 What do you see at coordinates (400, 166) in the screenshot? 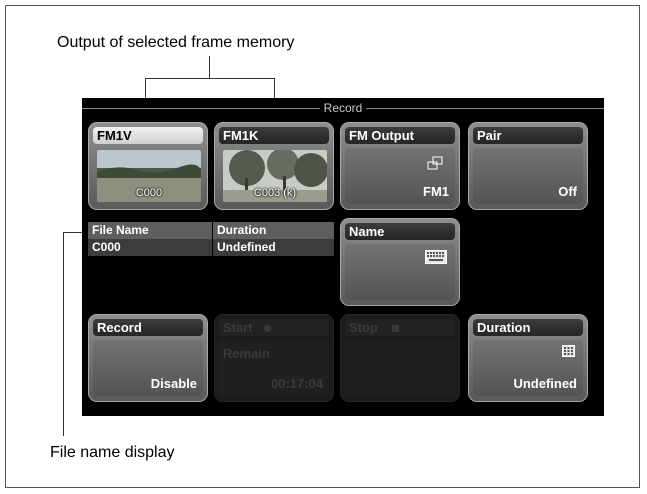
I see `fm-output-button: FM Output FM1` at bounding box center [400, 166].